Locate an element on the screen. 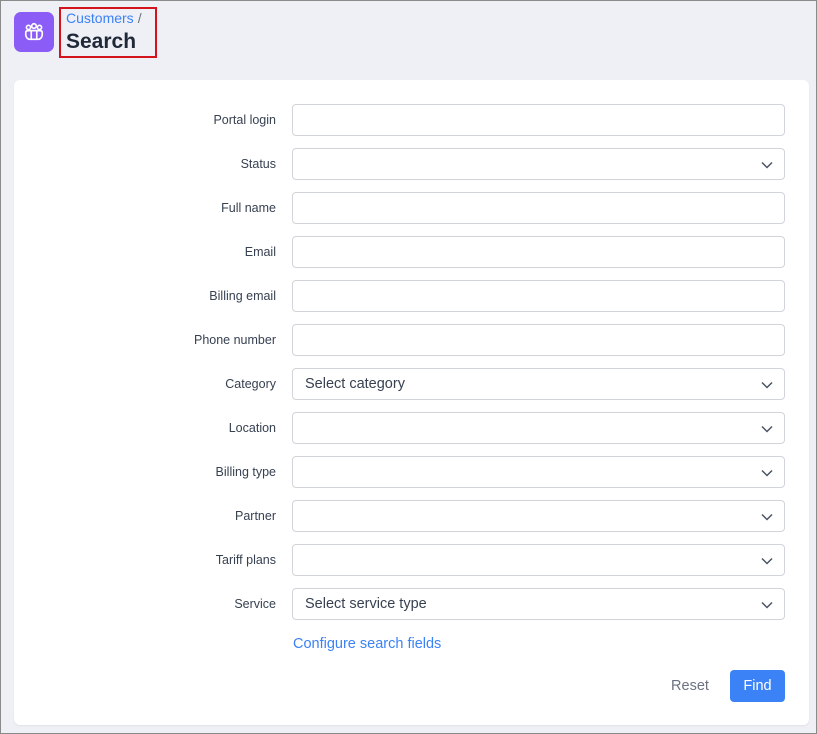  find-button: Find is located at coordinates (757, 686).